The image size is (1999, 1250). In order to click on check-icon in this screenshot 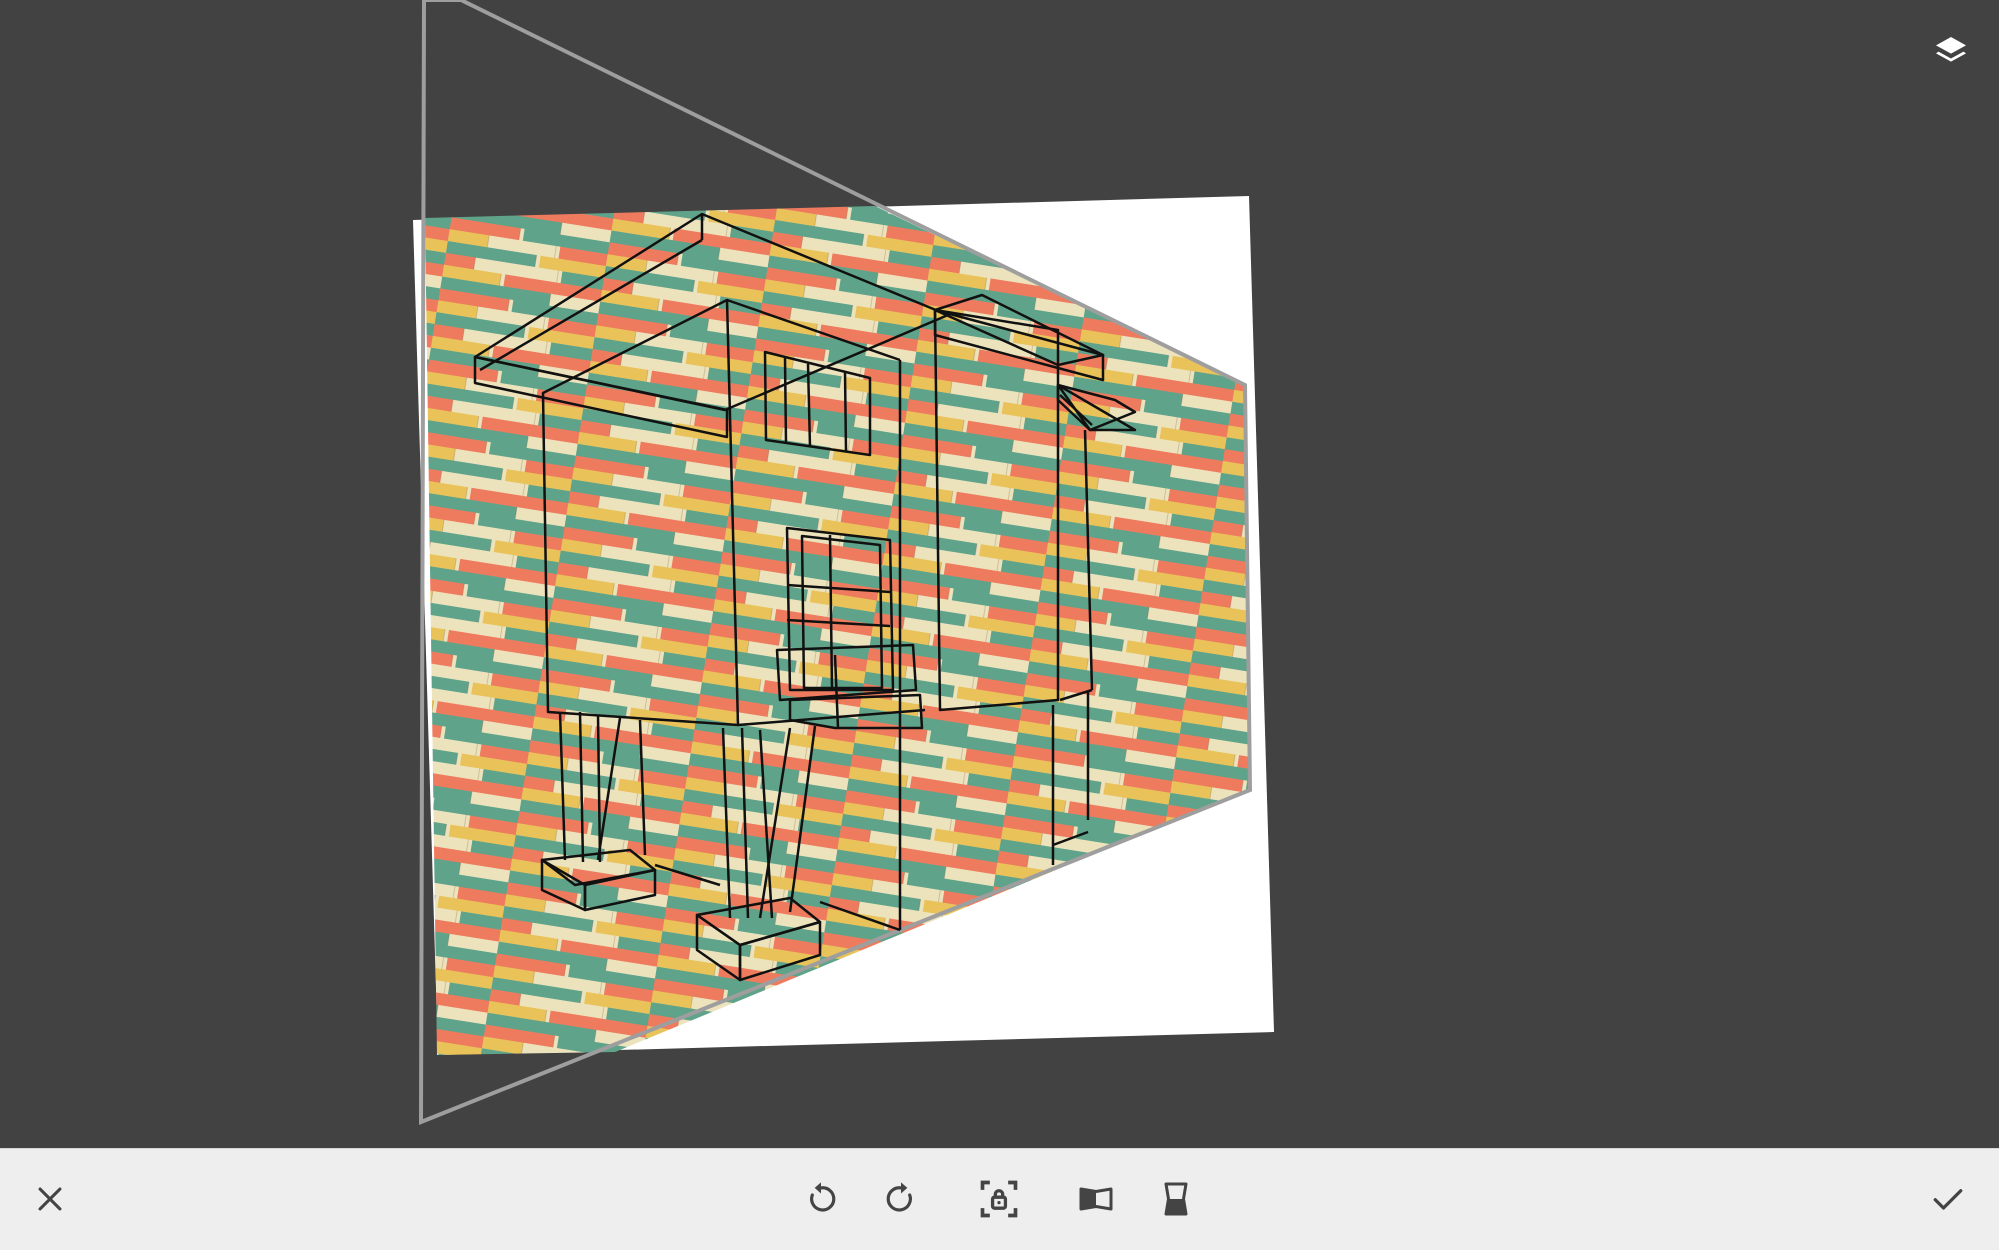, I will do `click(1948, 1199)`.